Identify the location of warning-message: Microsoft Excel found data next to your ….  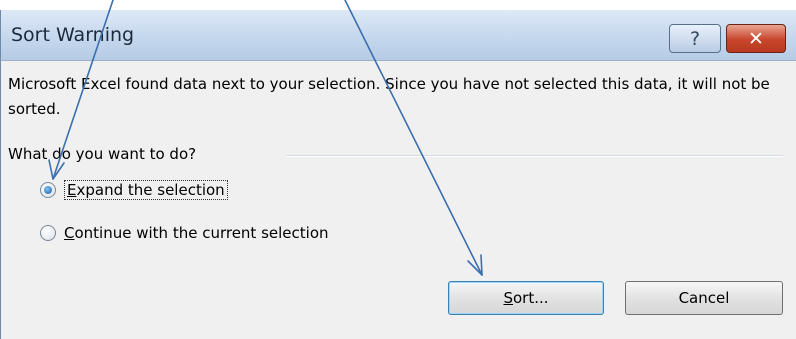
(389, 96).